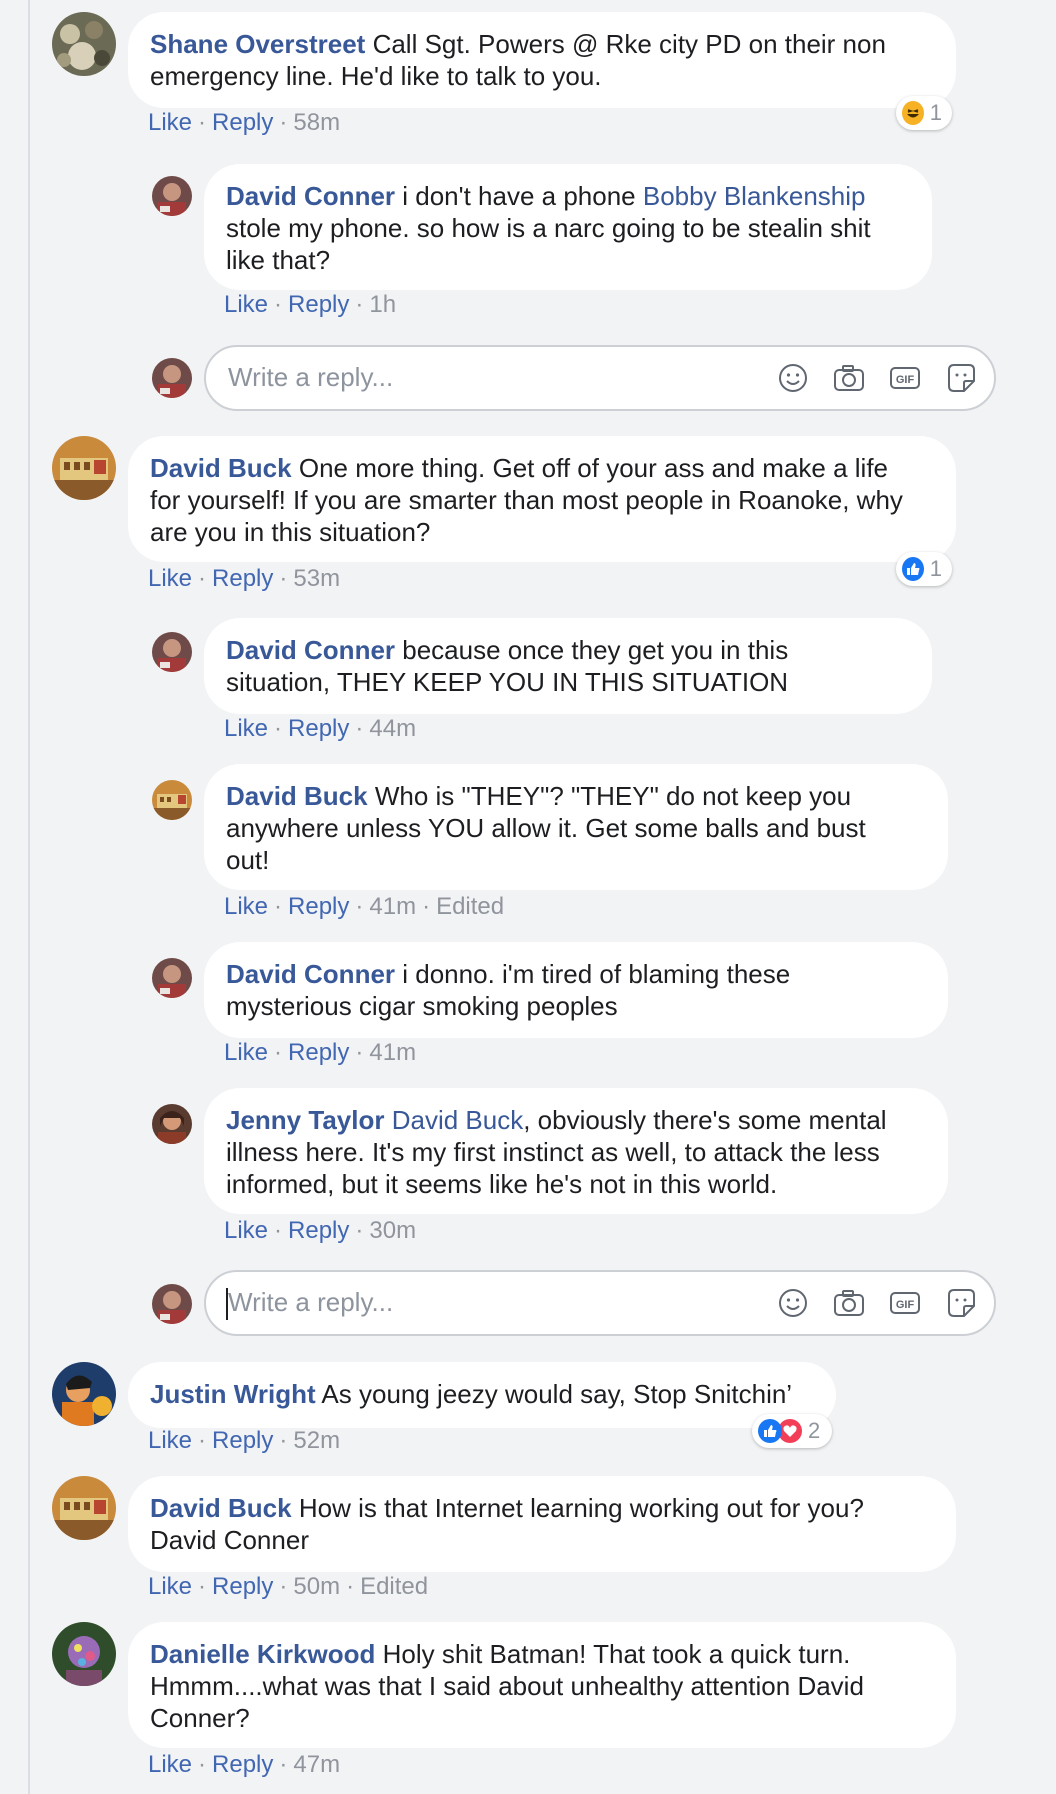 This screenshot has height=1794, width=1056. I want to click on timestamp: 44m, so click(392, 728).